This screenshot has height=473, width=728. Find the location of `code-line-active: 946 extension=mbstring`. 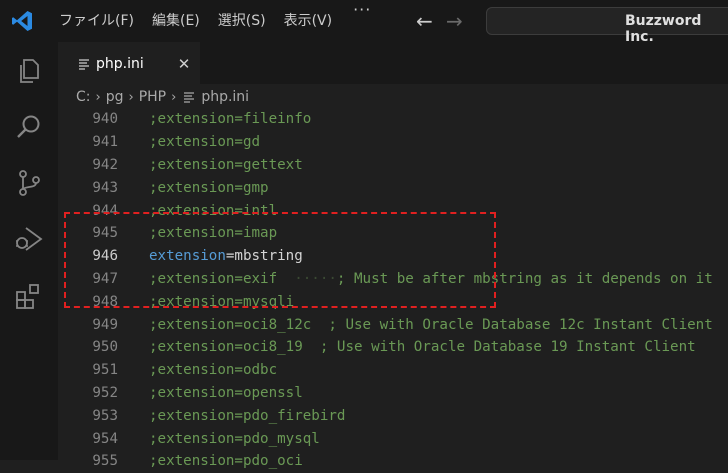

code-line-active: 946 extension=mbstring is located at coordinates (393, 256).